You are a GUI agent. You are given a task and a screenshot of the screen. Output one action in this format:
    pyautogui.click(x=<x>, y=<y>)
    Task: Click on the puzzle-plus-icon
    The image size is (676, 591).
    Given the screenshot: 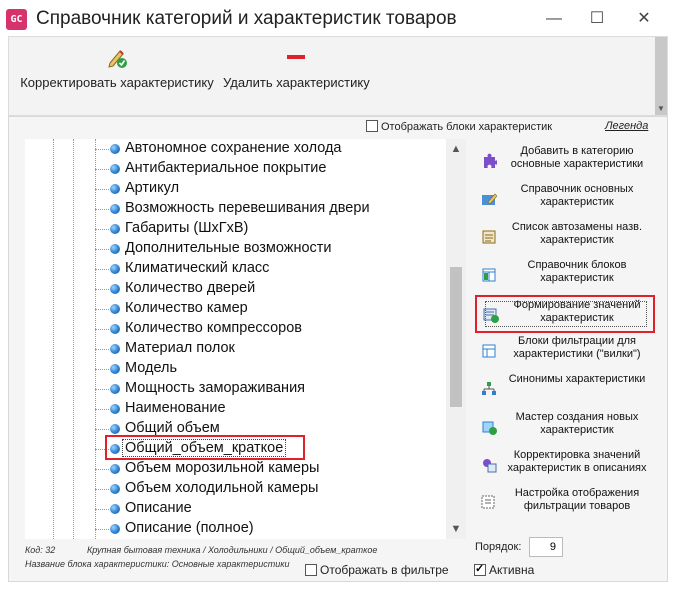 What is the action you would take?
    pyautogui.click(x=490, y=160)
    